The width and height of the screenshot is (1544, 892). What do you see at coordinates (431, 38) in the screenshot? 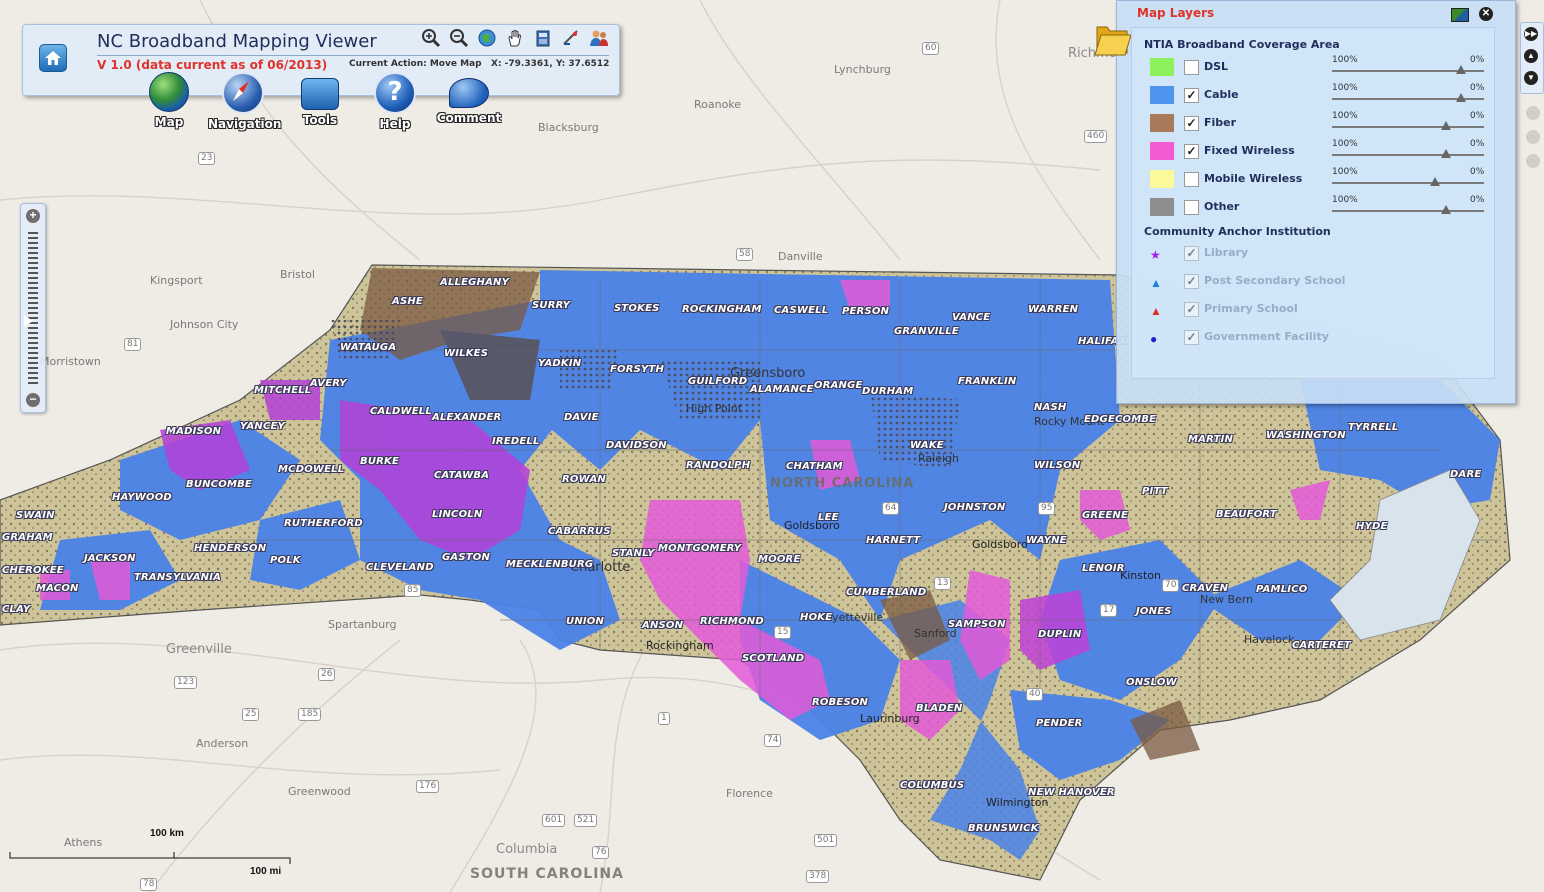
I see `zoom-in-button` at bounding box center [431, 38].